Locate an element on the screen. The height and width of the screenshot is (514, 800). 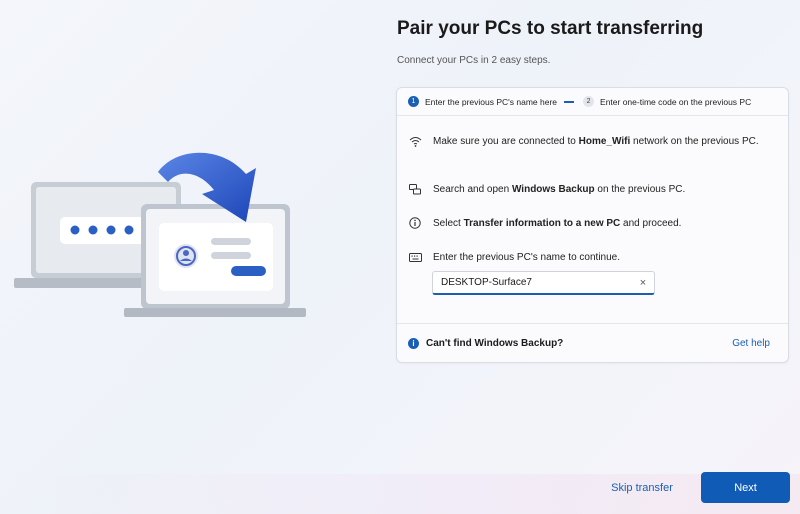
pc-name-value: DESKTOP-Surface7 is located at coordinates (536, 282).